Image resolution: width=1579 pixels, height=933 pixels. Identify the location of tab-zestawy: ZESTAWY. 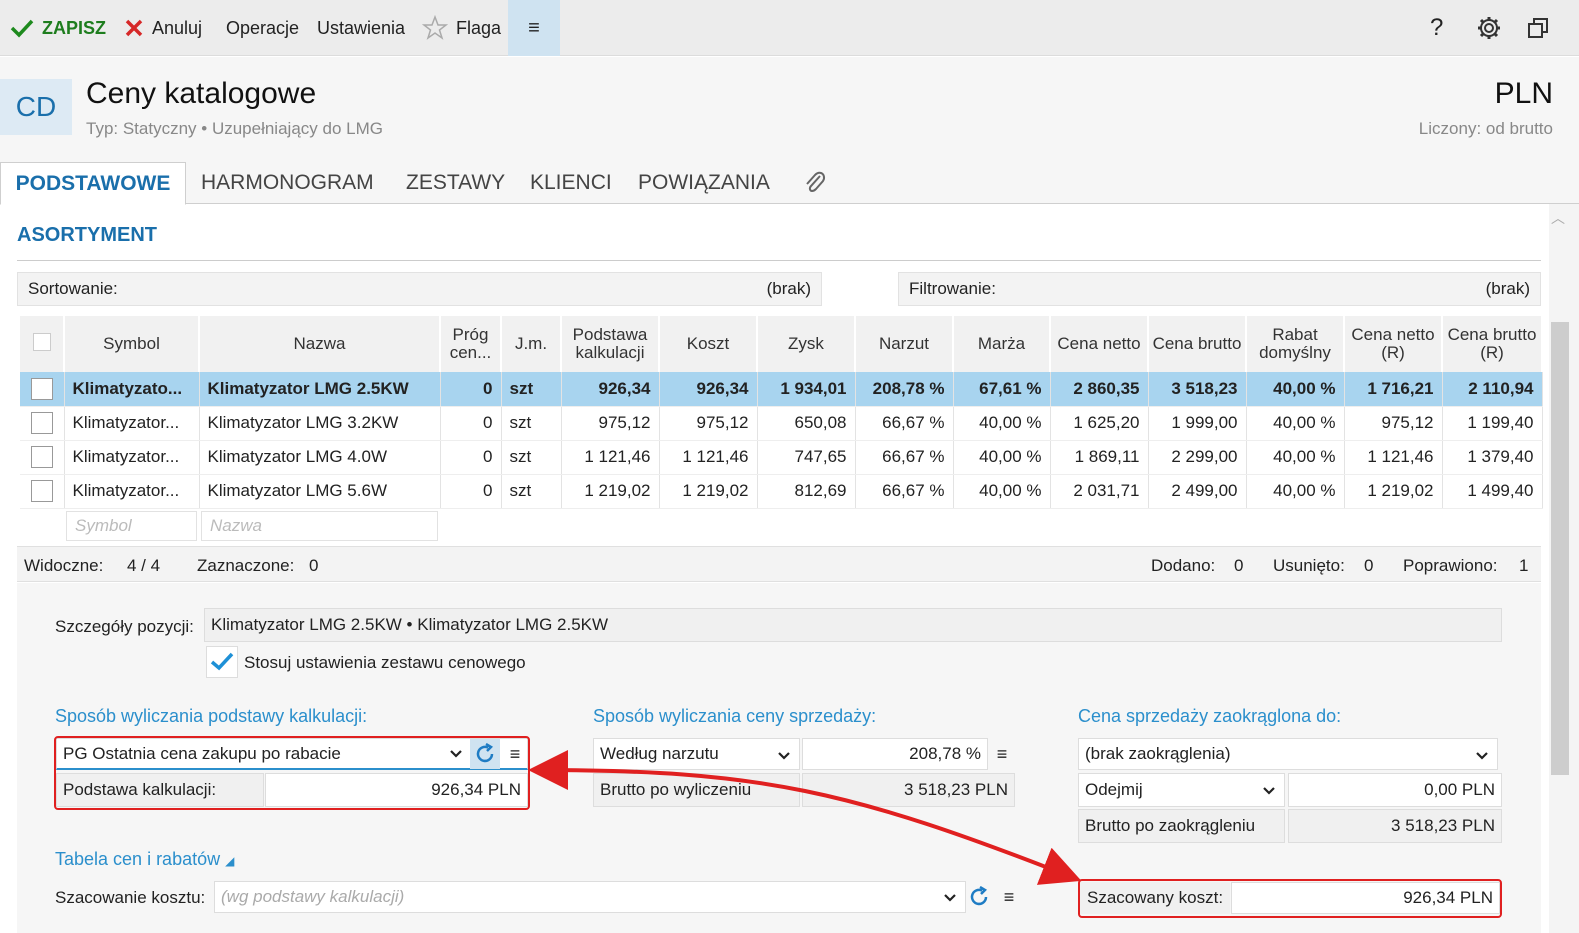
(455, 183).